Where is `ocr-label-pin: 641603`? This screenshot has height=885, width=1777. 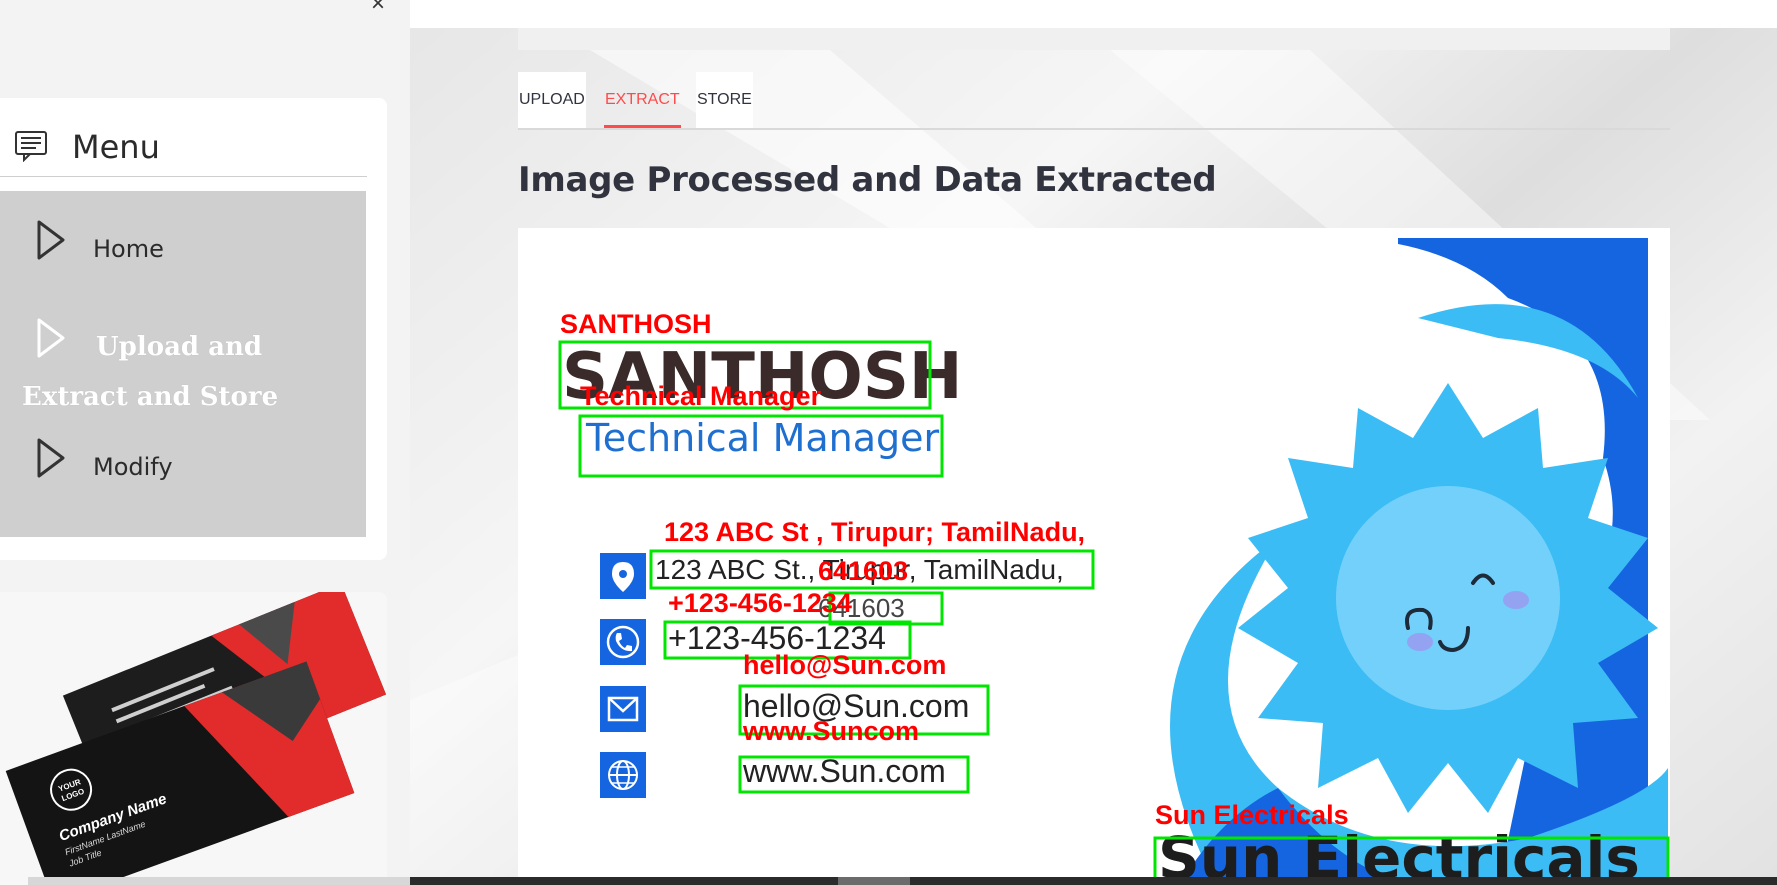
ocr-label-pin: 641603 is located at coordinates (863, 571).